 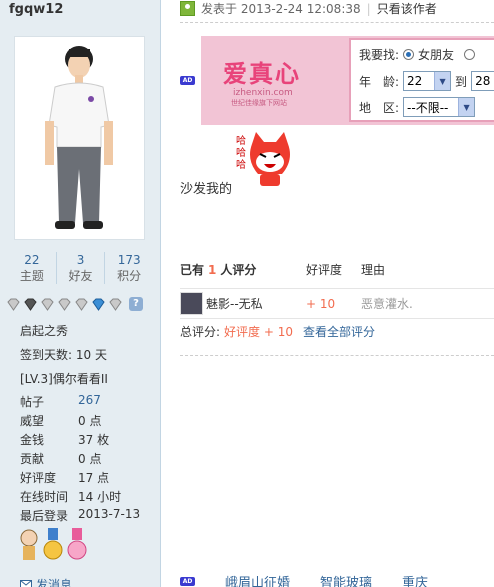 I want to click on info-reputation: 好评度 17 点, so click(x=65, y=478).